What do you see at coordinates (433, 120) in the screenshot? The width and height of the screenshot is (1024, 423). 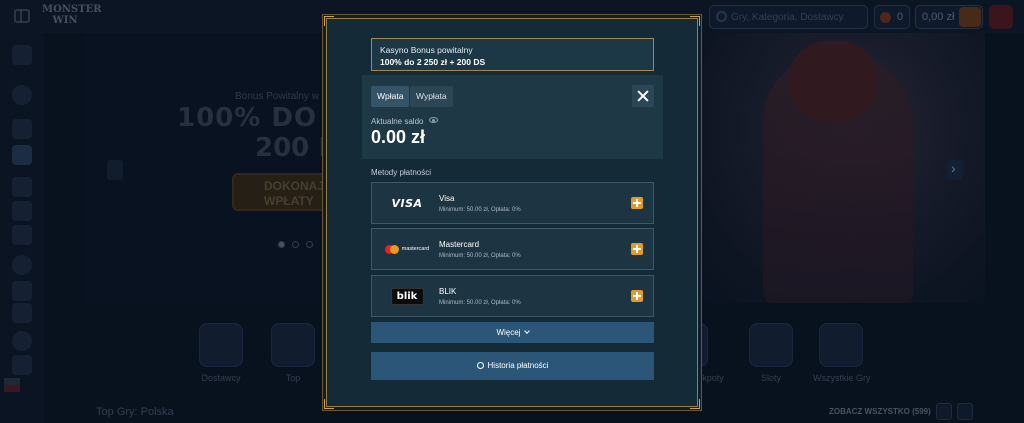 I see `eye-icon` at bounding box center [433, 120].